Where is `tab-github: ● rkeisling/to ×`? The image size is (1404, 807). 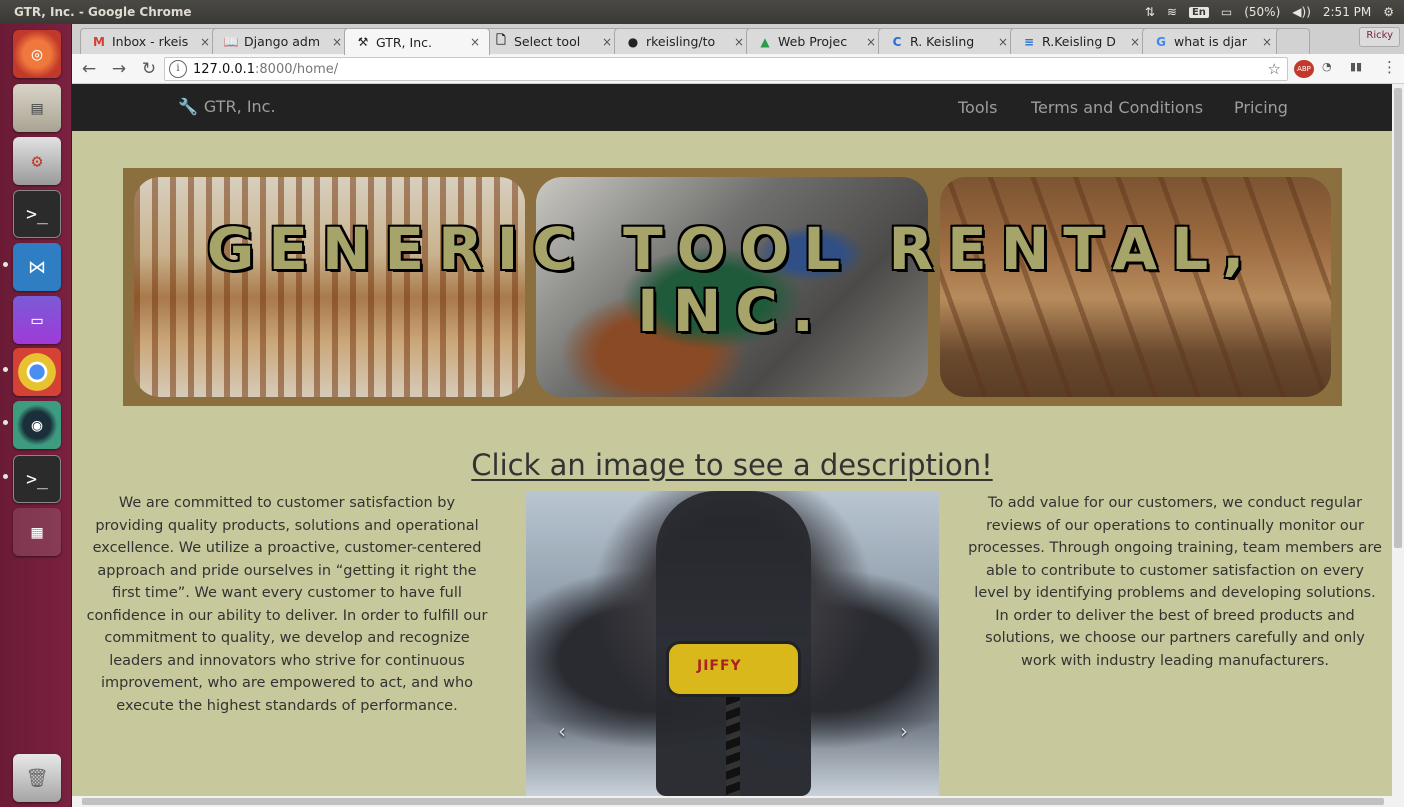
tab-github: ● rkeisling/to × is located at coordinates (684, 41).